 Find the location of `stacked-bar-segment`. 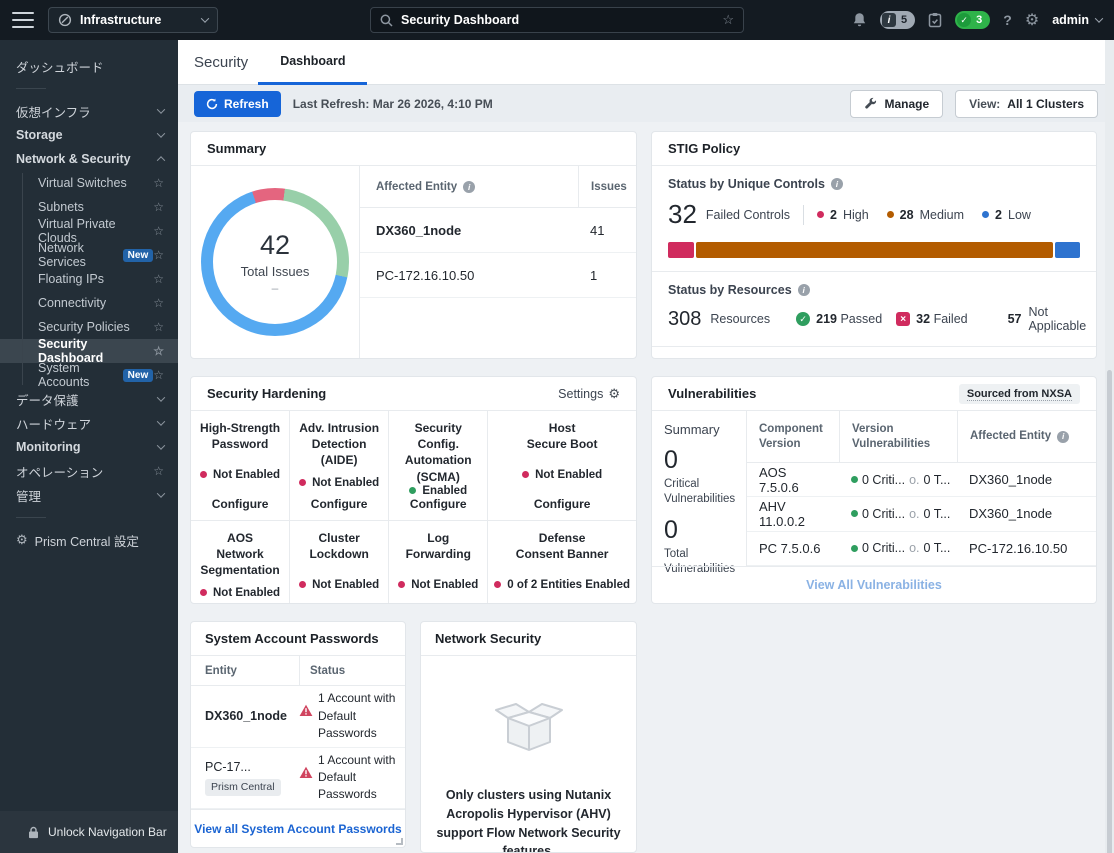

stacked-bar-segment is located at coordinates (681, 250).